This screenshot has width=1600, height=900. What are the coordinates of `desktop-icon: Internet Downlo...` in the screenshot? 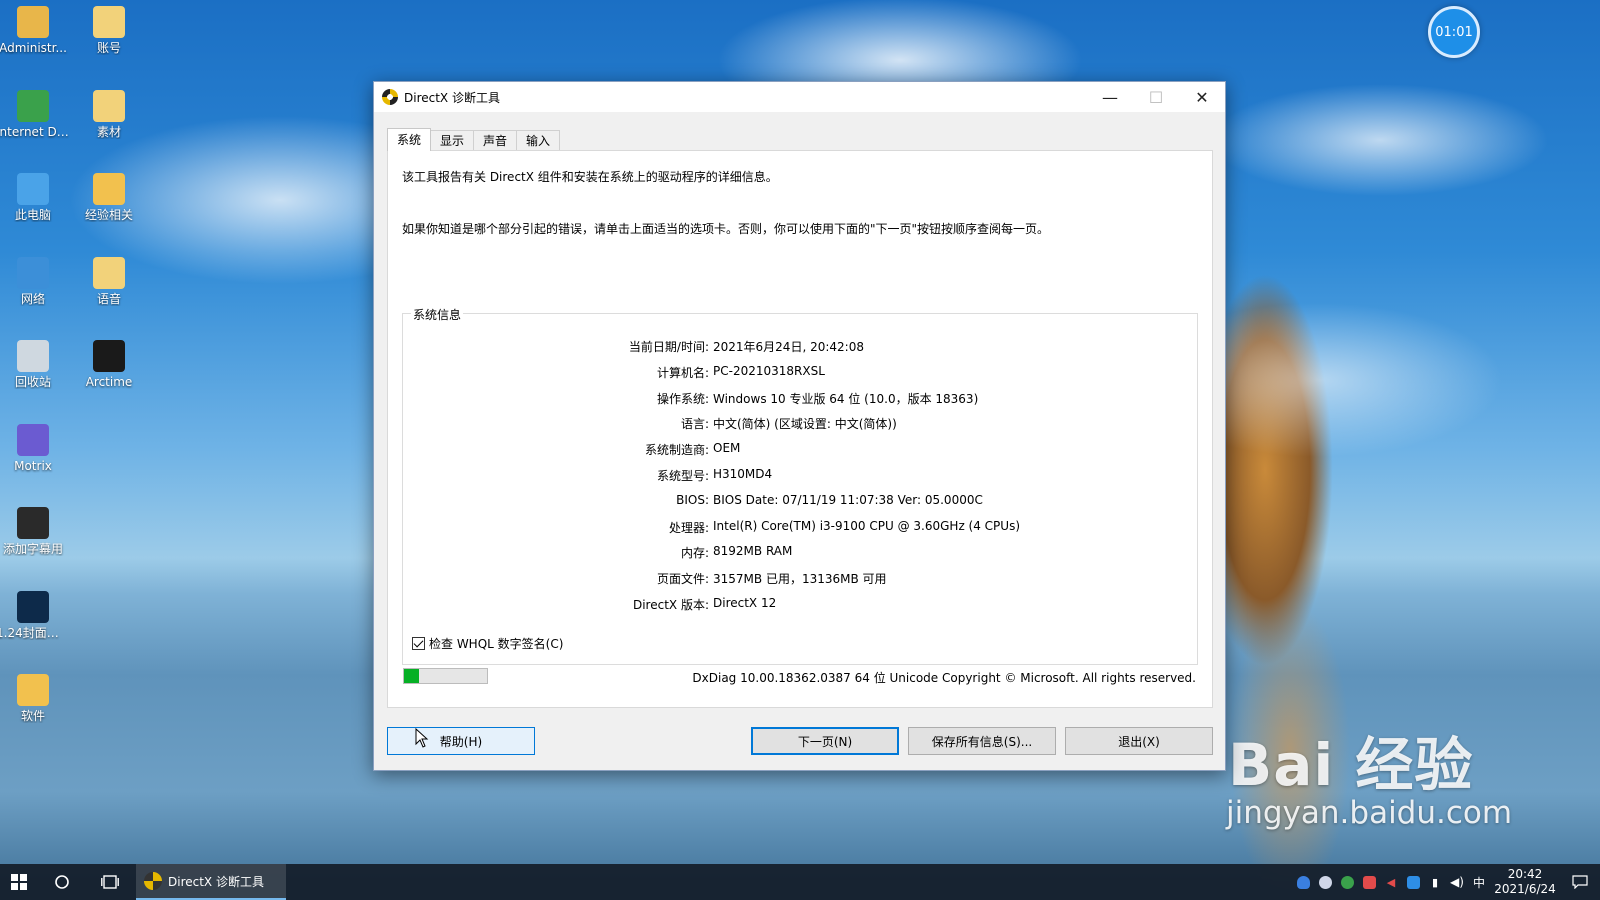 It's located at (35, 114).